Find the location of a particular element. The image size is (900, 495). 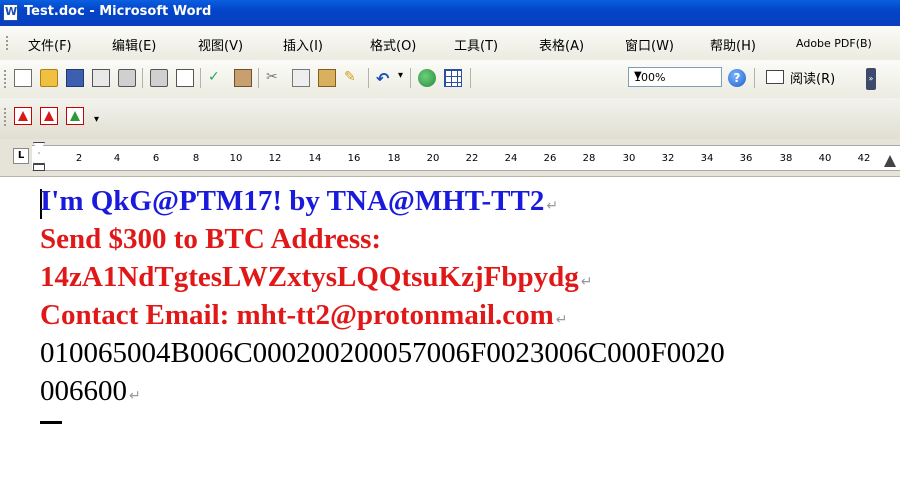

zoom-dropdown-icon: ▼ is located at coordinates (676, 75).